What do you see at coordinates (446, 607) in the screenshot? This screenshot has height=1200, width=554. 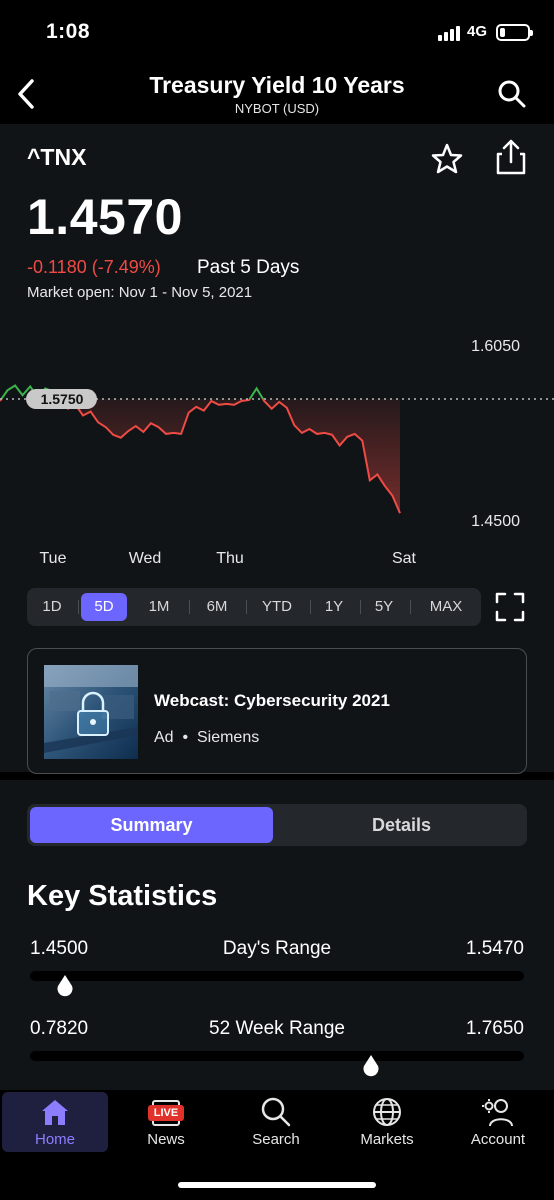 I see `range-option-max: MAX` at bounding box center [446, 607].